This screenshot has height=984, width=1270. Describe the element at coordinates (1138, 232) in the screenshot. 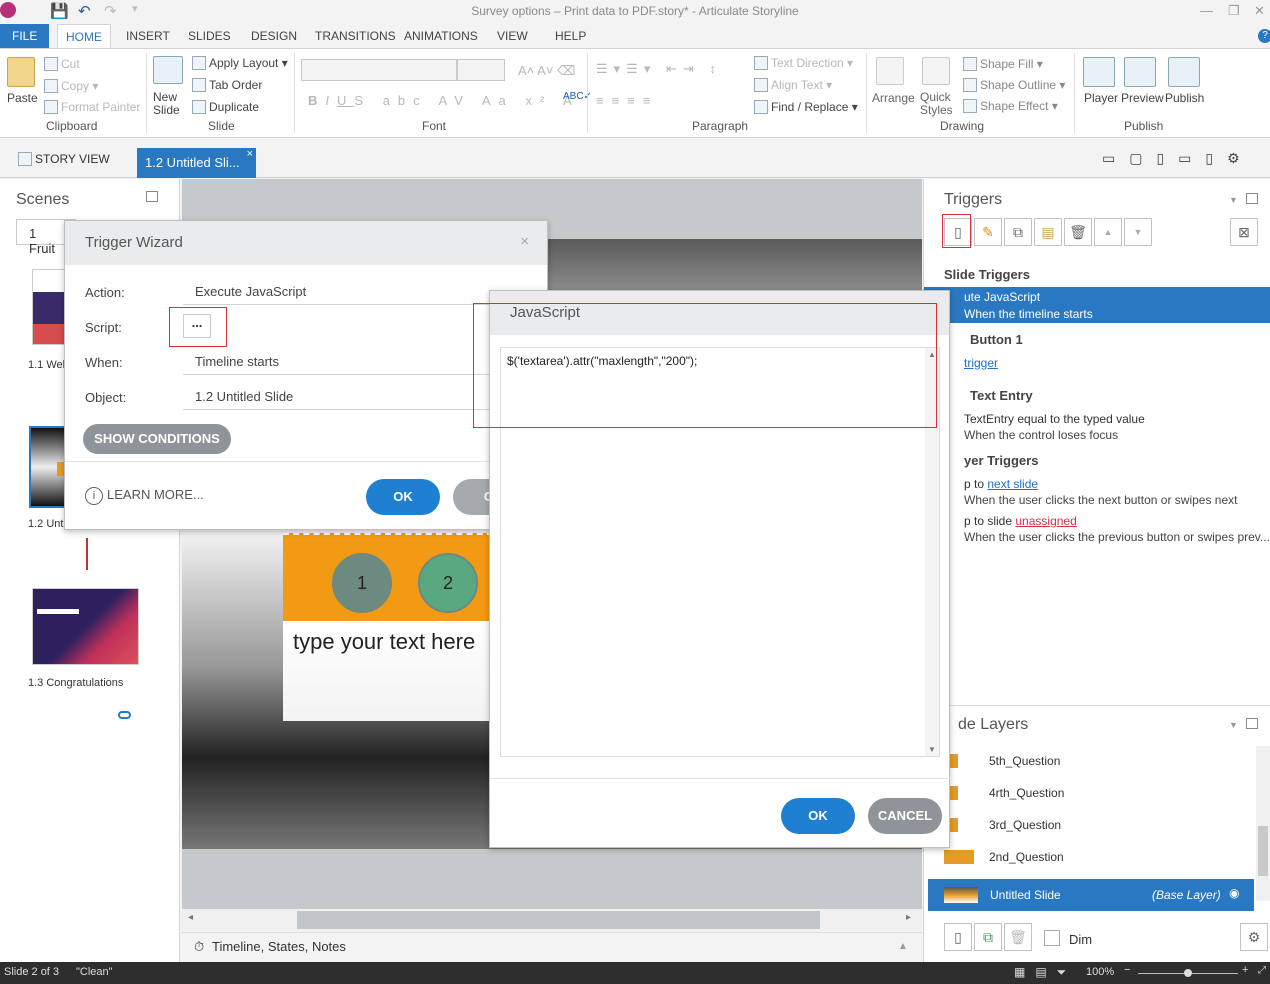

I see `move-down-button: ▼` at that location.